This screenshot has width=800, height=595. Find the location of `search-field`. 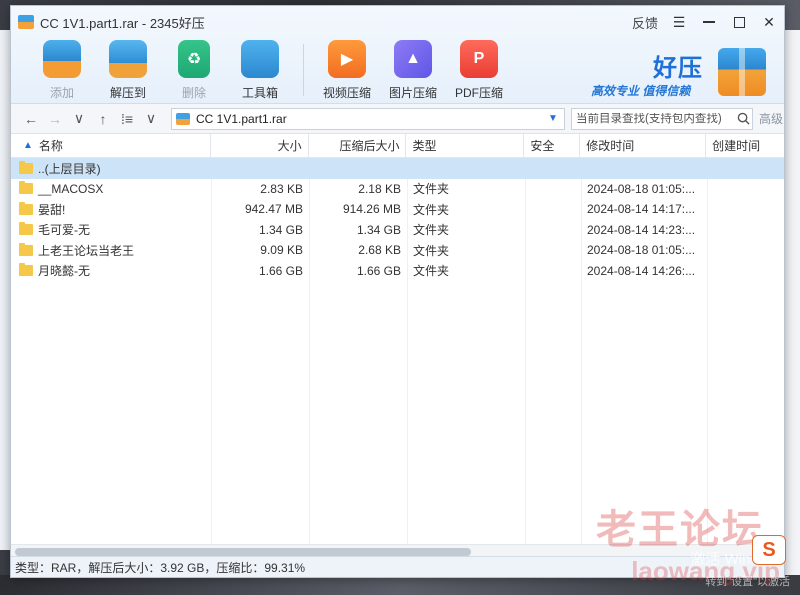

search-field is located at coordinates (662, 118).